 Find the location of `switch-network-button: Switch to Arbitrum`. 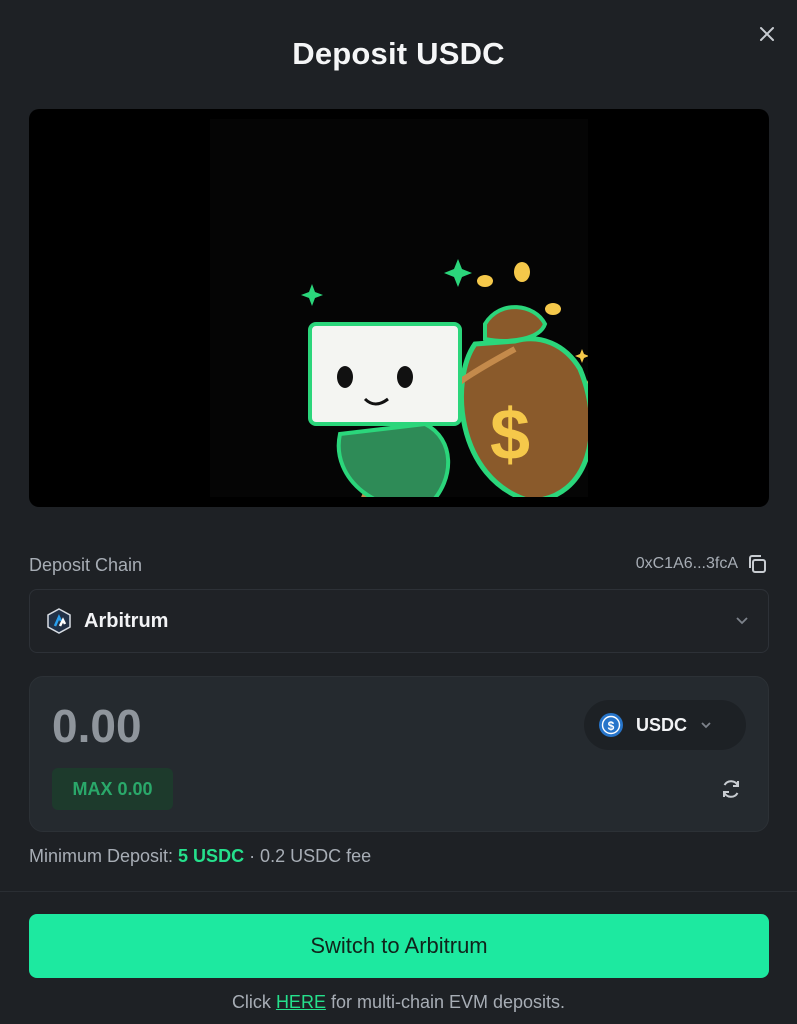

switch-network-button: Switch to Arbitrum is located at coordinates (399, 946).